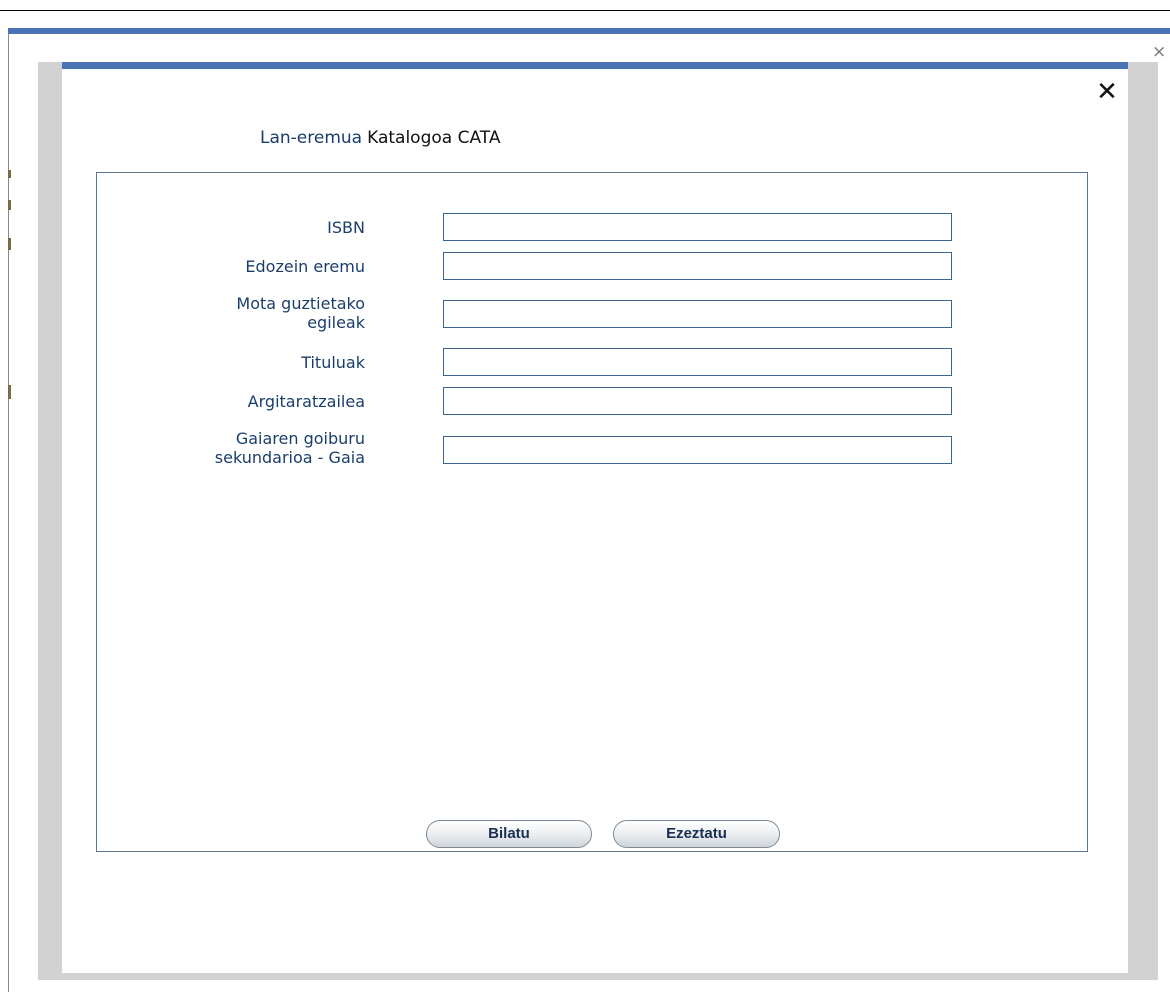  Describe the element at coordinates (697, 266) in the screenshot. I see `any-field-input` at that location.